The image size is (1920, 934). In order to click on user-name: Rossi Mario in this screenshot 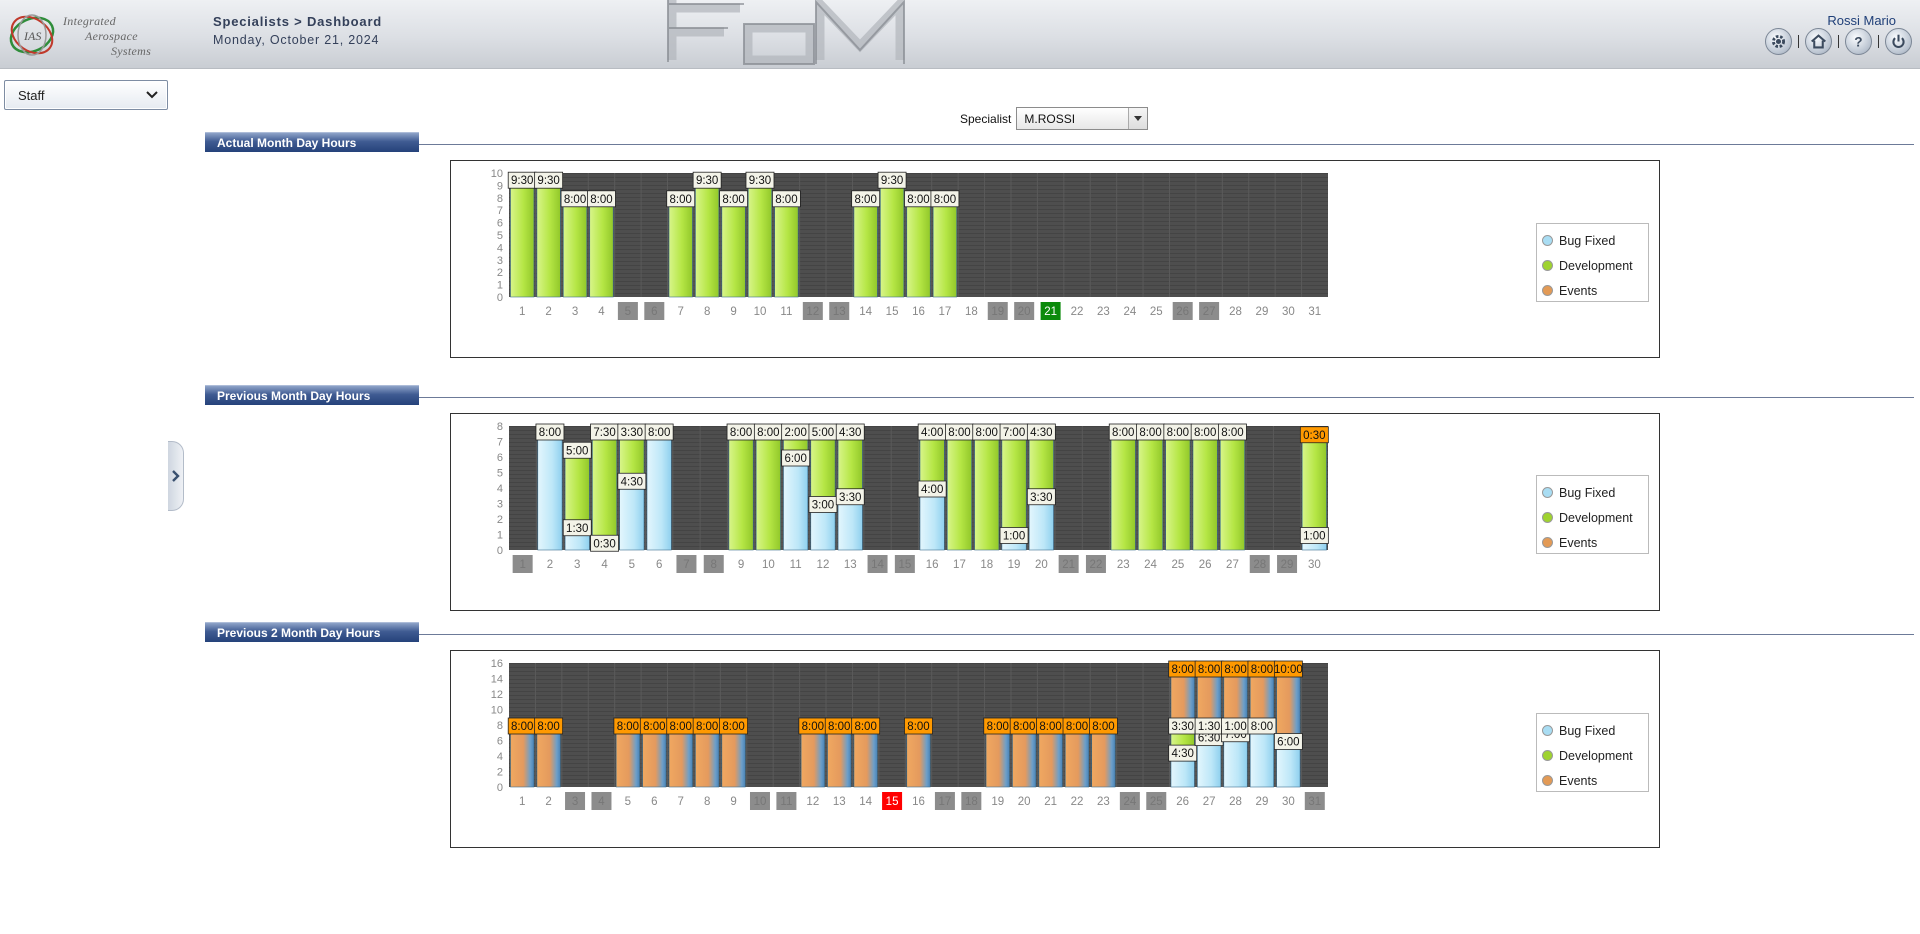, I will do `click(1861, 20)`.